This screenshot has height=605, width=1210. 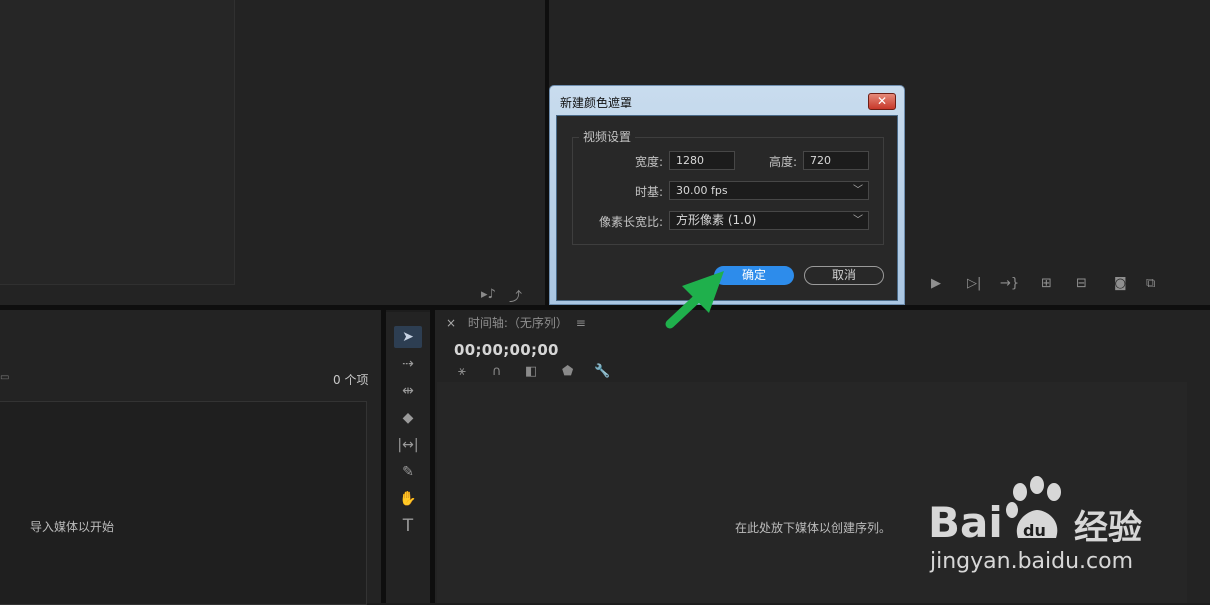 I want to click on dialog-close-button: ✕, so click(x=882, y=101).